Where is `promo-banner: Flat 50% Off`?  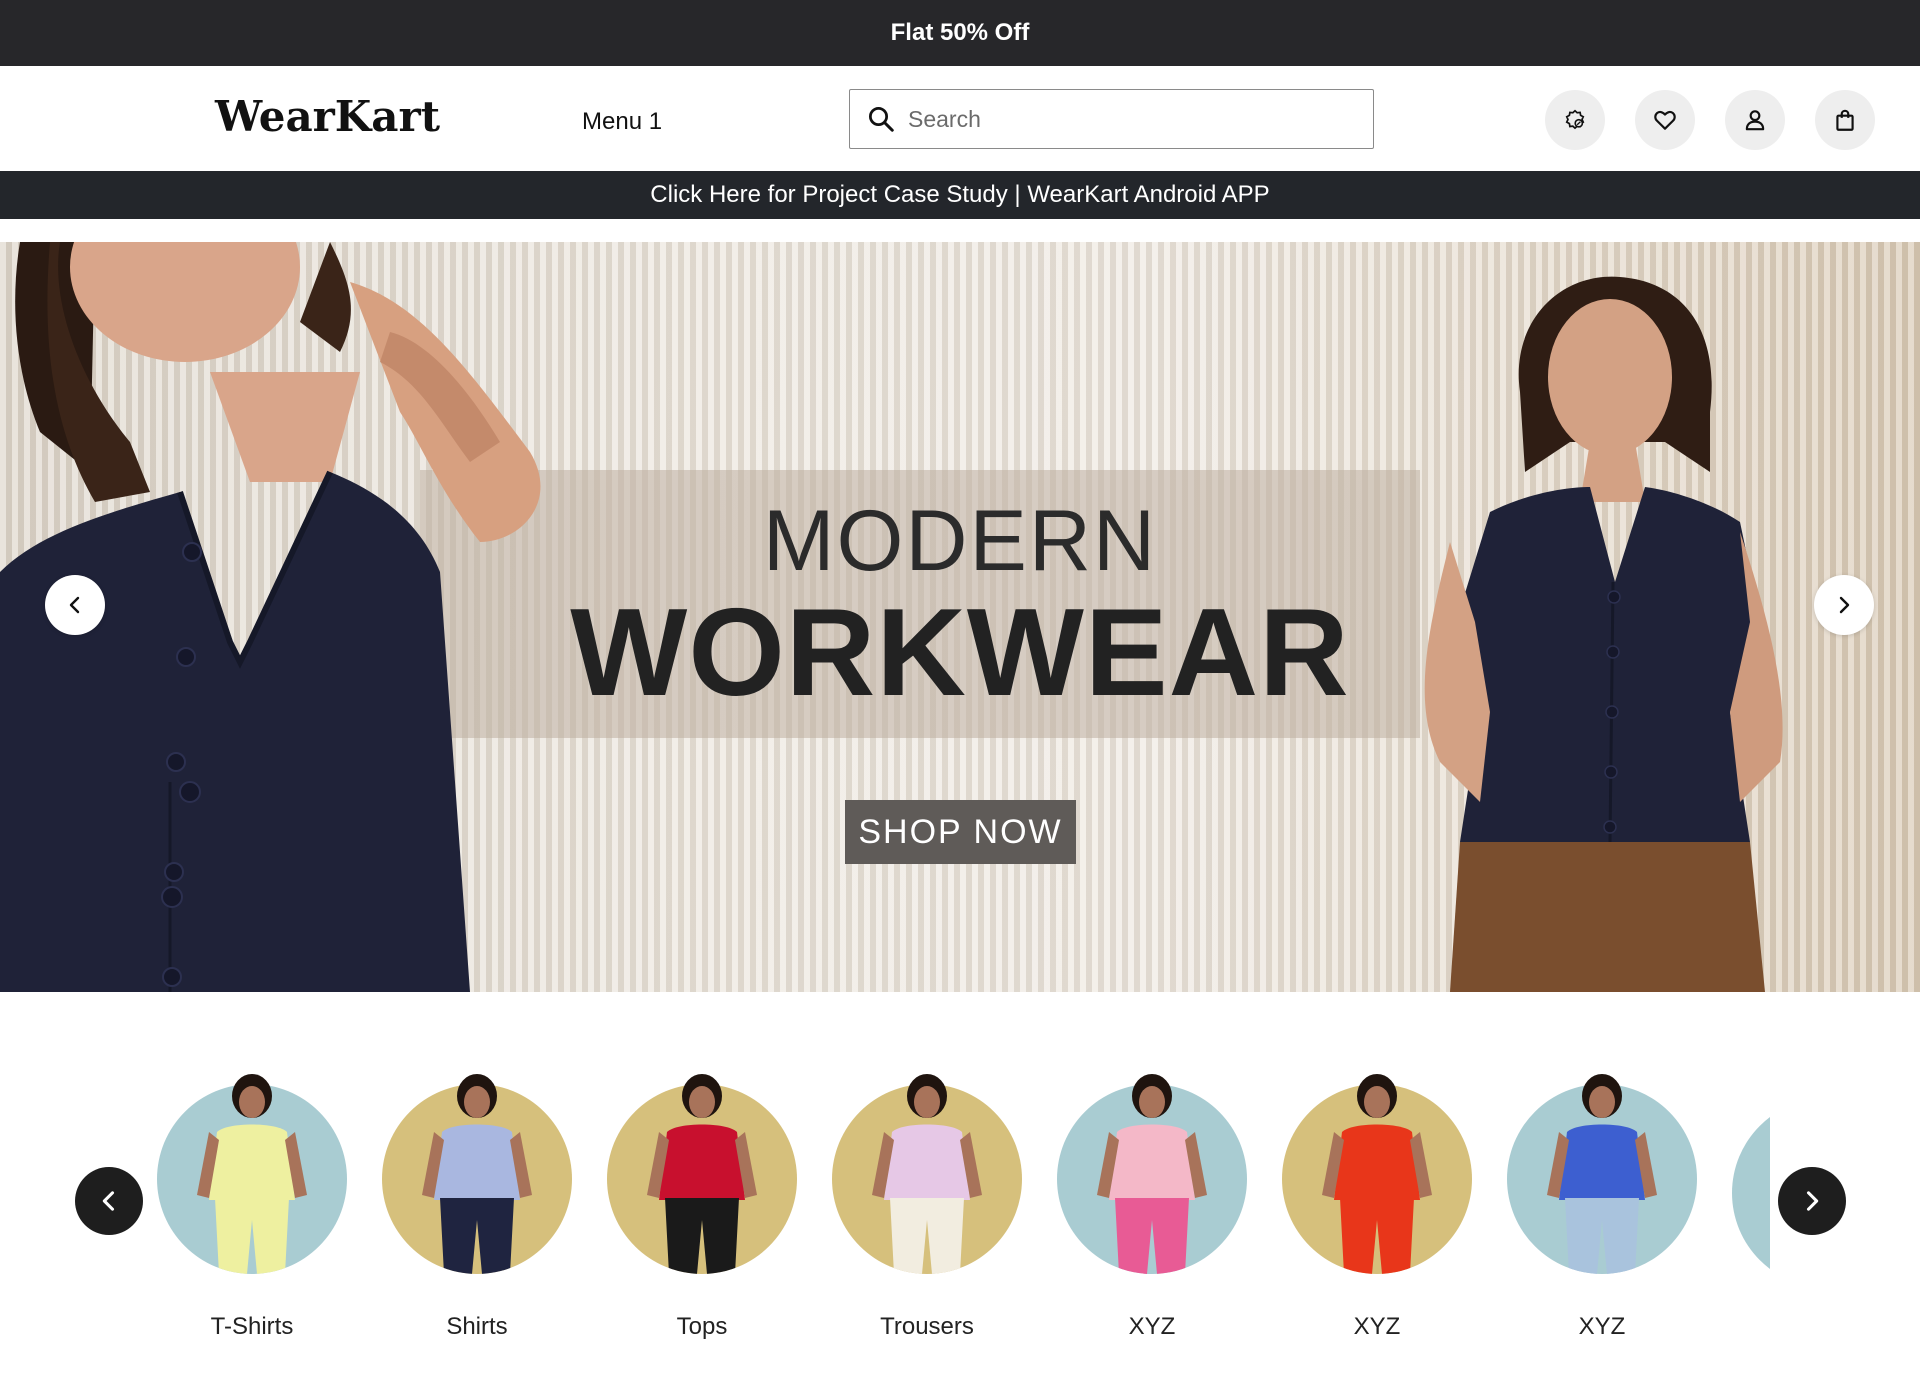 promo-banner: Flat 50% Off is located at coordinates (960, 33).